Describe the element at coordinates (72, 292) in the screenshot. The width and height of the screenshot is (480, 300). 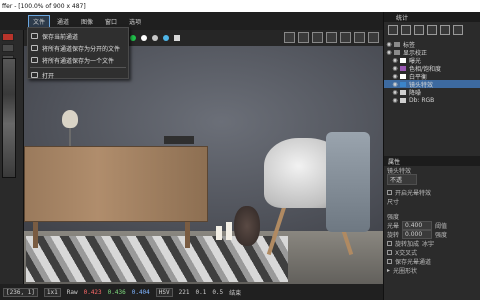
I see `raw-label: Raw` at that location.